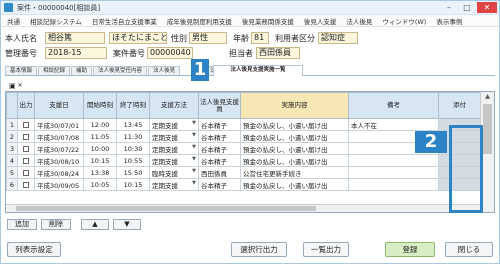 The height and width of the screenshot is (264, 500). What do you see at coordinates (487, 129) in the screenshot?
I see `scroll-thumb` at bounding box center [487, 129].